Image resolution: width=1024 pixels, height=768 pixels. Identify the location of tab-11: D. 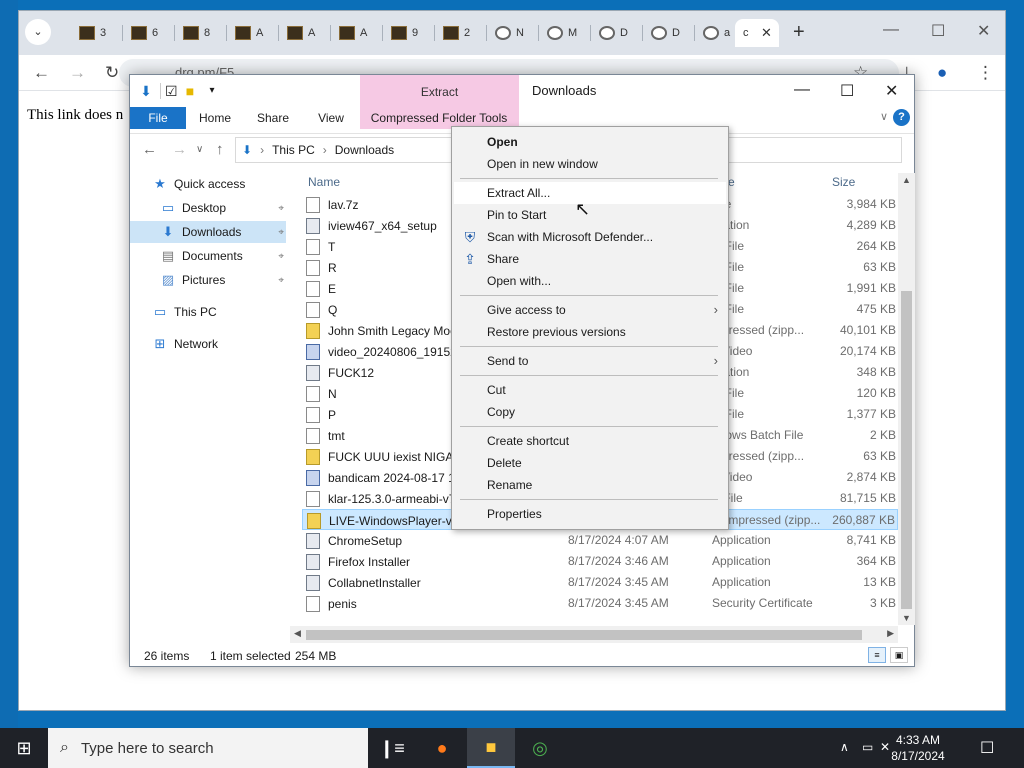
(617, 33).